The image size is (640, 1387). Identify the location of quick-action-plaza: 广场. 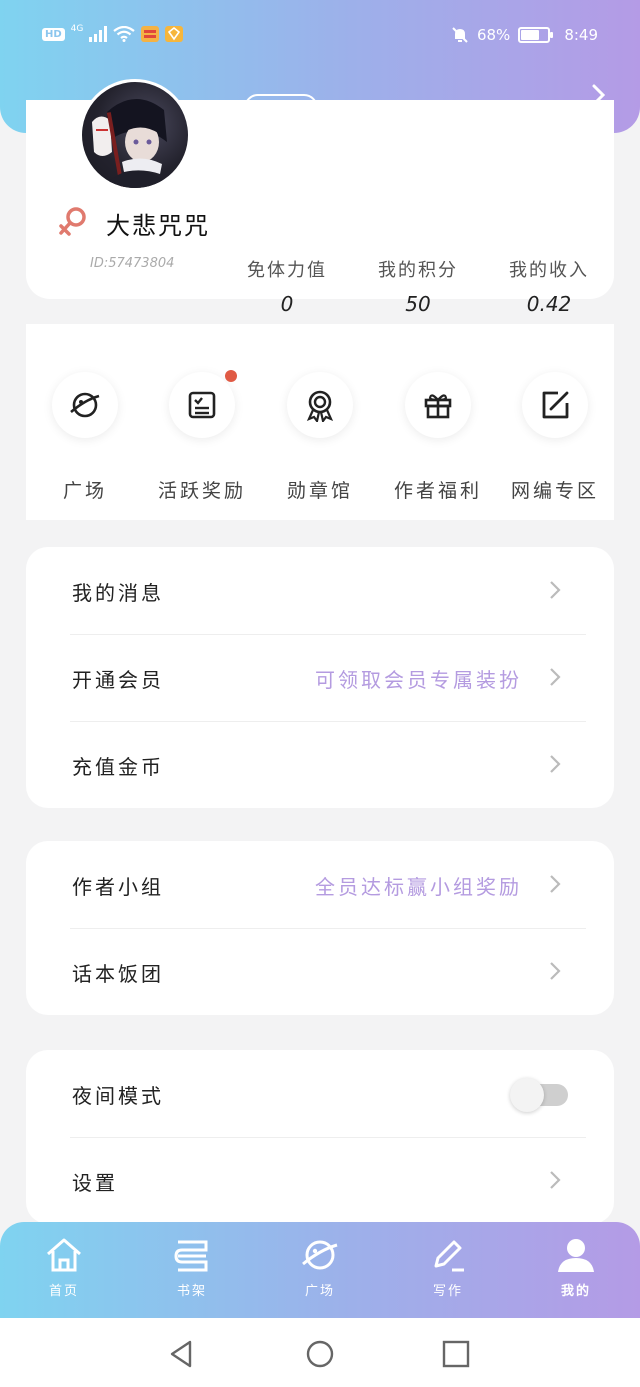
(85, 437).